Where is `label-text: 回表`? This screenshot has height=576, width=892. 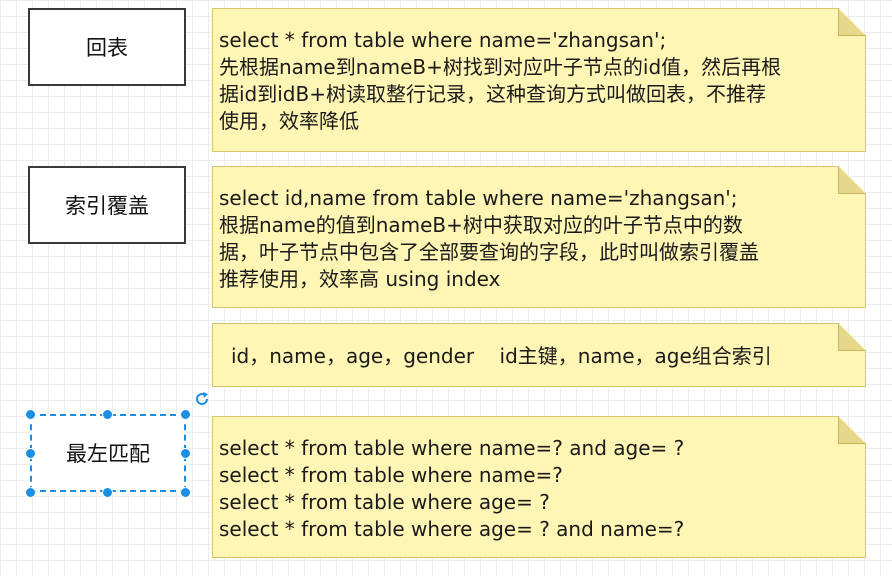
label-text: 回表 is located at coordinates (107, 48).